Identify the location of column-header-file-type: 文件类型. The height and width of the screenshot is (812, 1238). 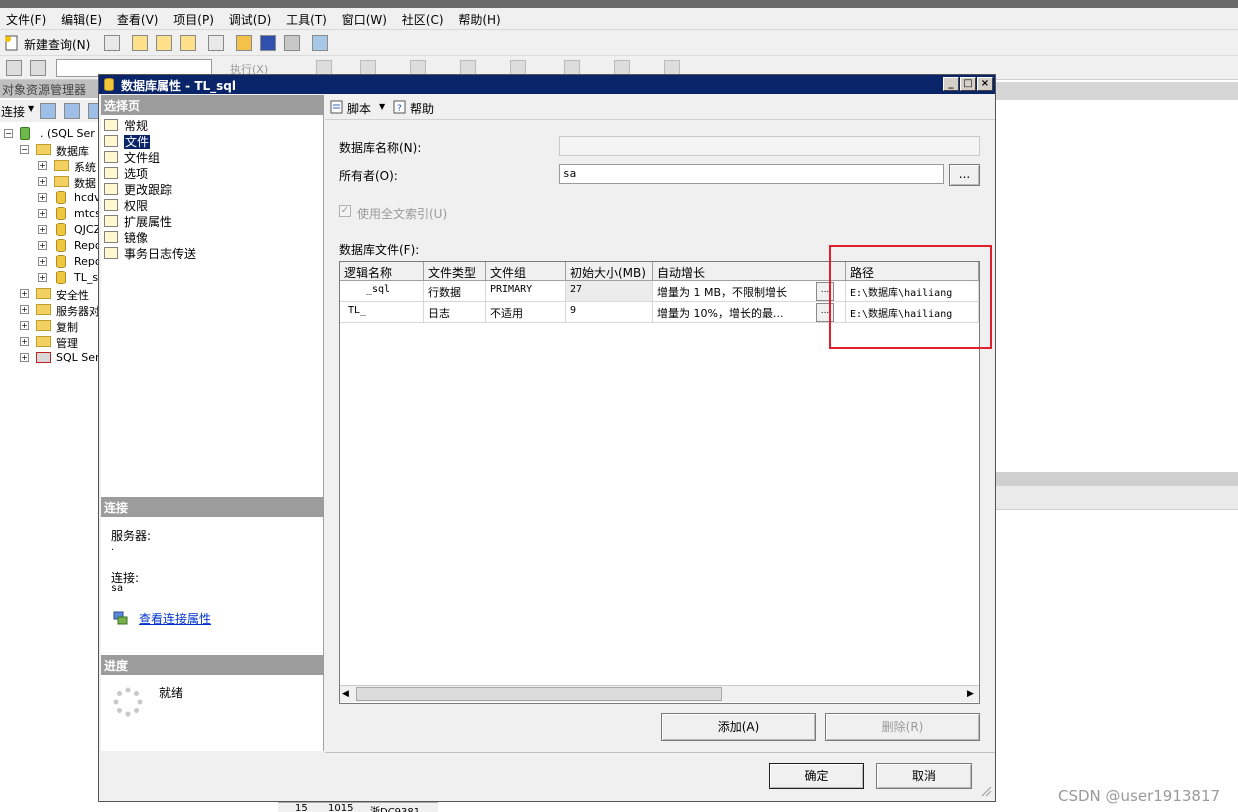
(455, 271).